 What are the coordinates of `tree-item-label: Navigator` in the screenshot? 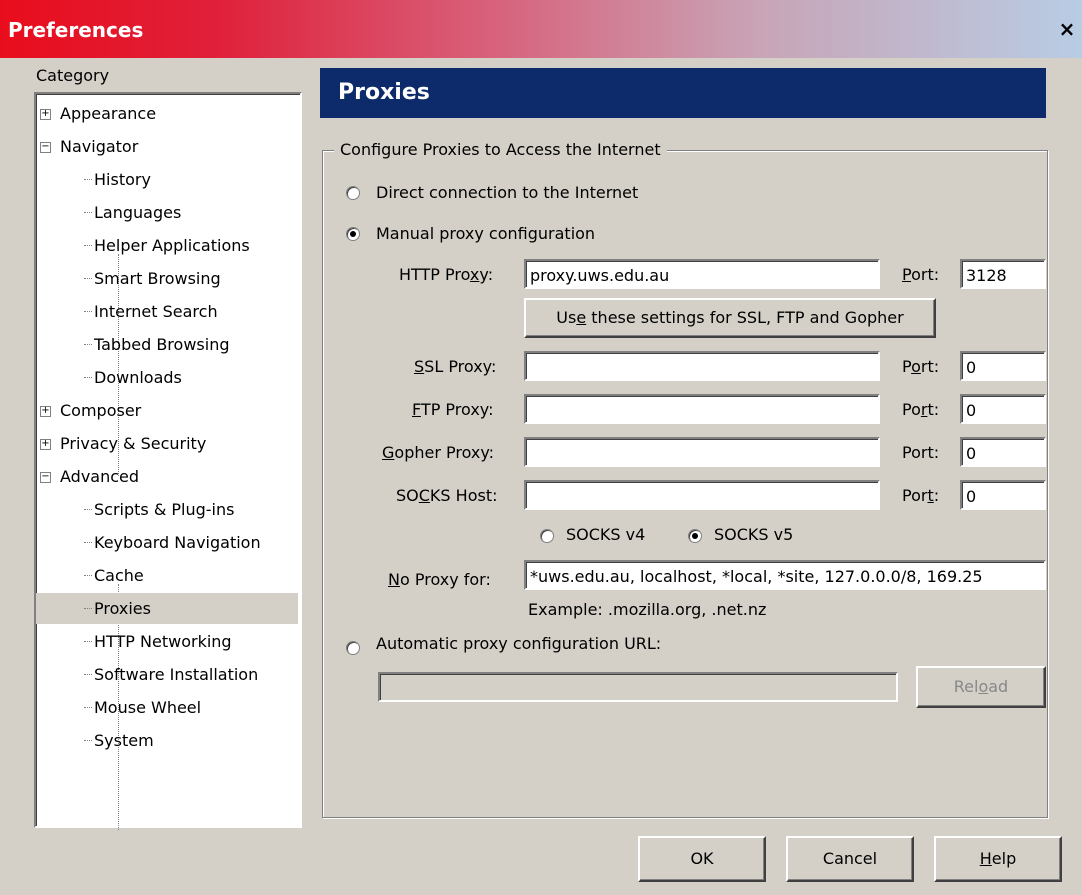 It's located at (99, 146).